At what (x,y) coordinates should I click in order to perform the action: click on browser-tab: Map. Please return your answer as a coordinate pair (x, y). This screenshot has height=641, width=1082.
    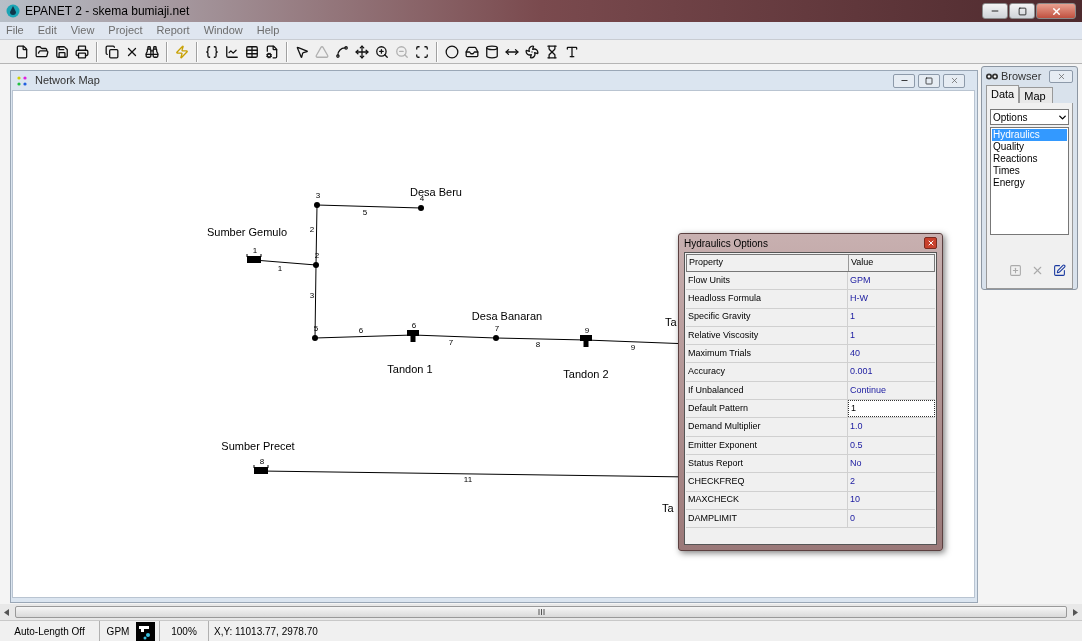
    Looking at the image, I should click on (1036, 95).